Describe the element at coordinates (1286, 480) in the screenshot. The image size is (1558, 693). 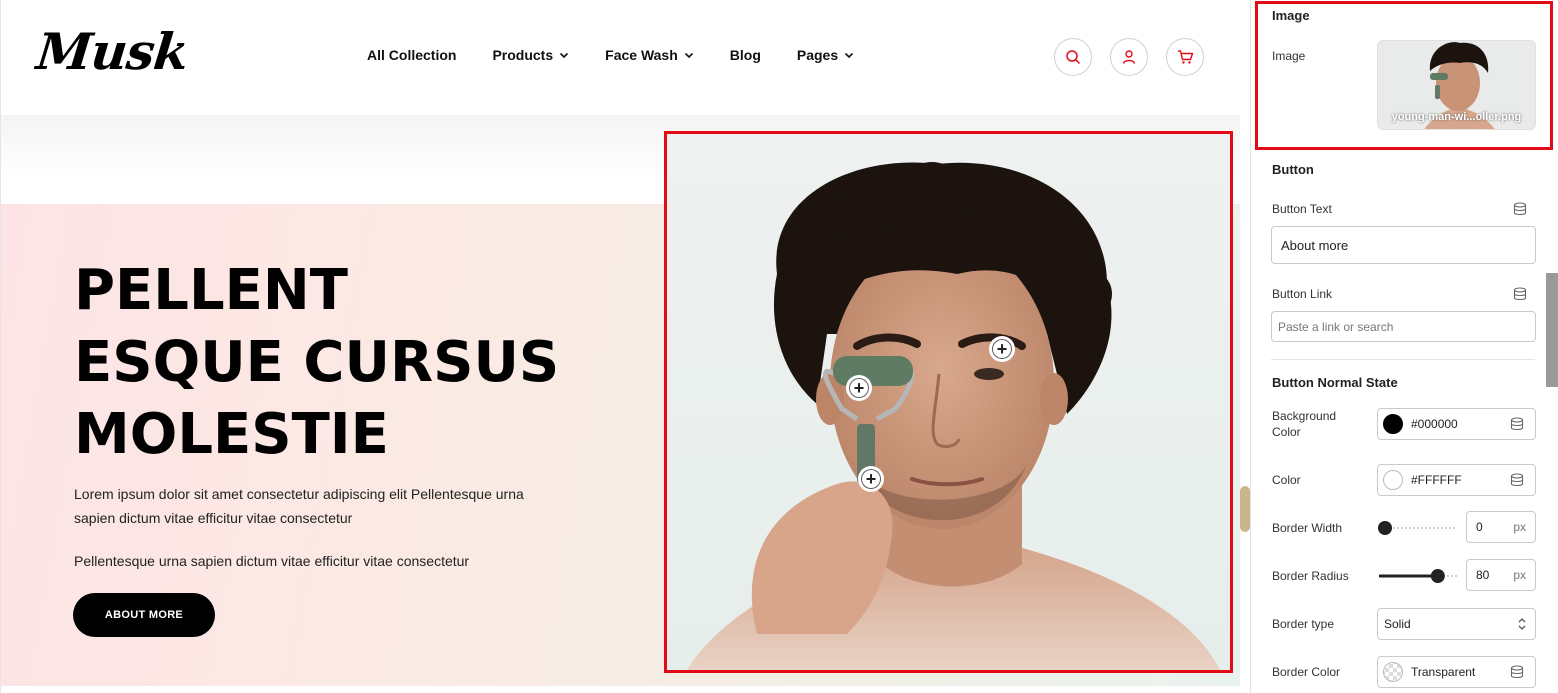
I see `color-label: Color` at that location.